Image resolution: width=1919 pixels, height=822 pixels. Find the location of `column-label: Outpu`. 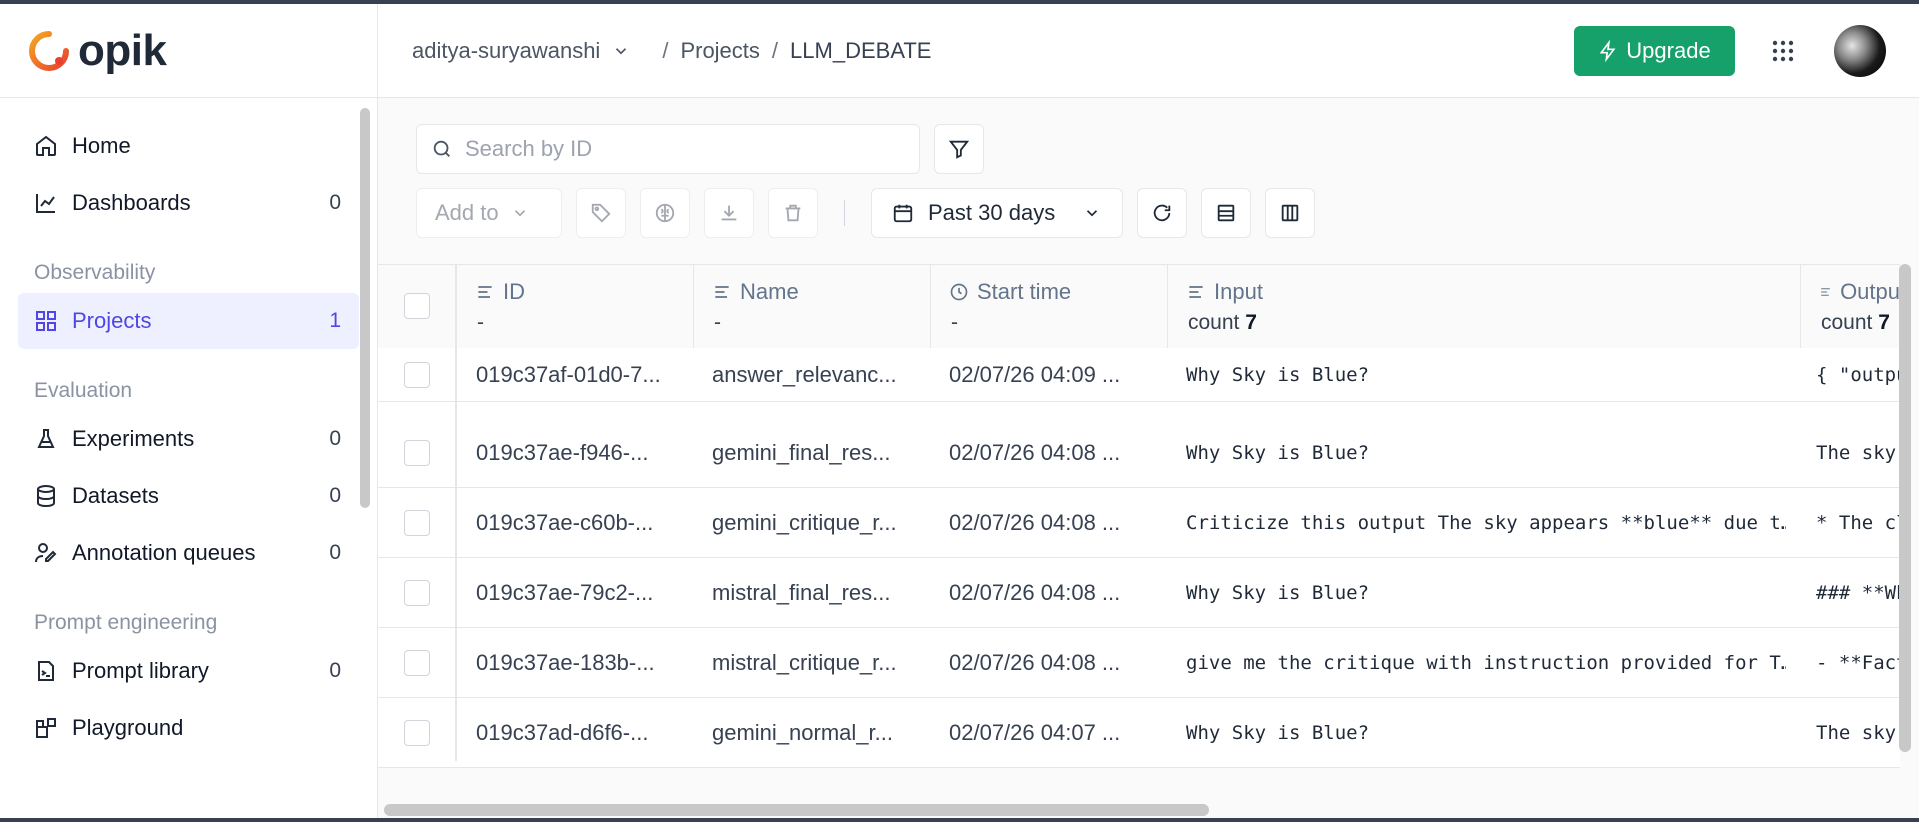

column-label: Outpu is located at coordinates (1870, 291).